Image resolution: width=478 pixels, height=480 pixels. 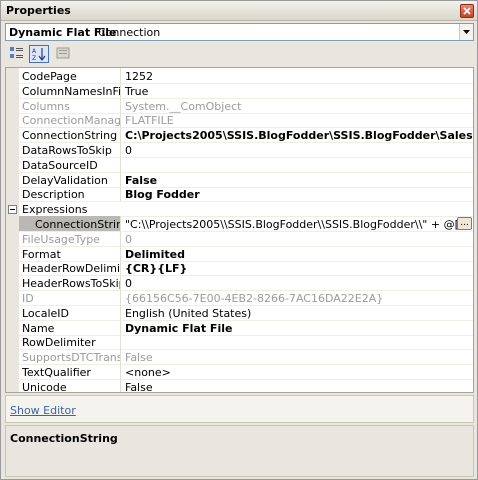 I want to click on property-pages-icon, so click(x=63, y=53).